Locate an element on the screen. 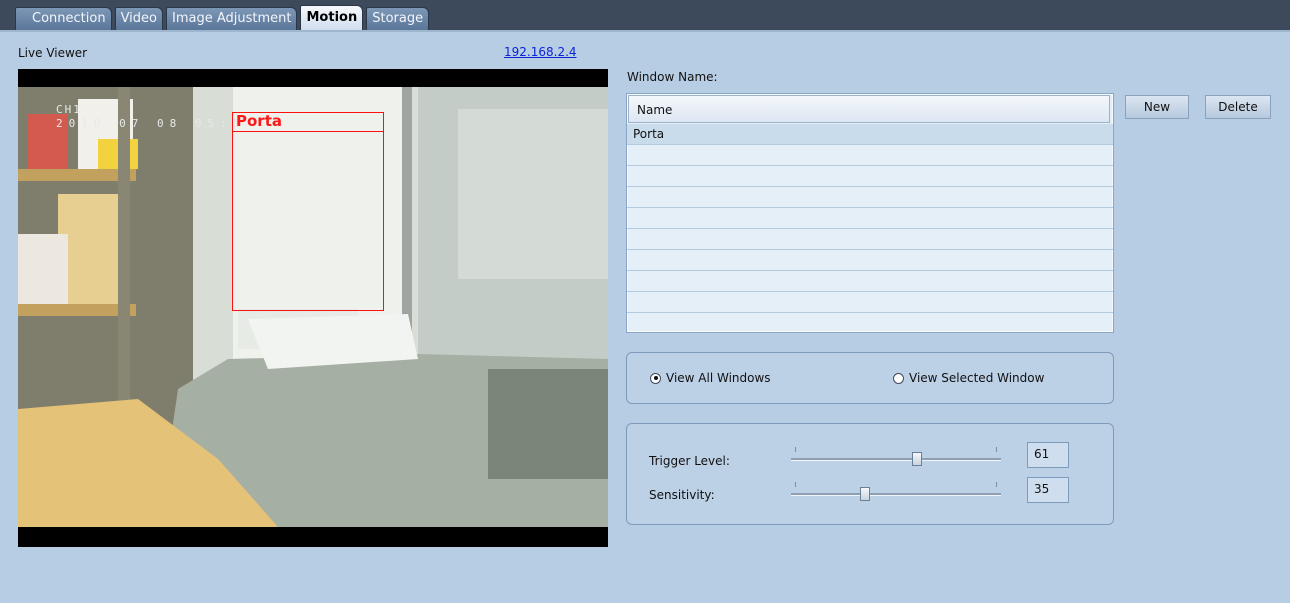  list-item: Porta is located at coordinates (870, 134).